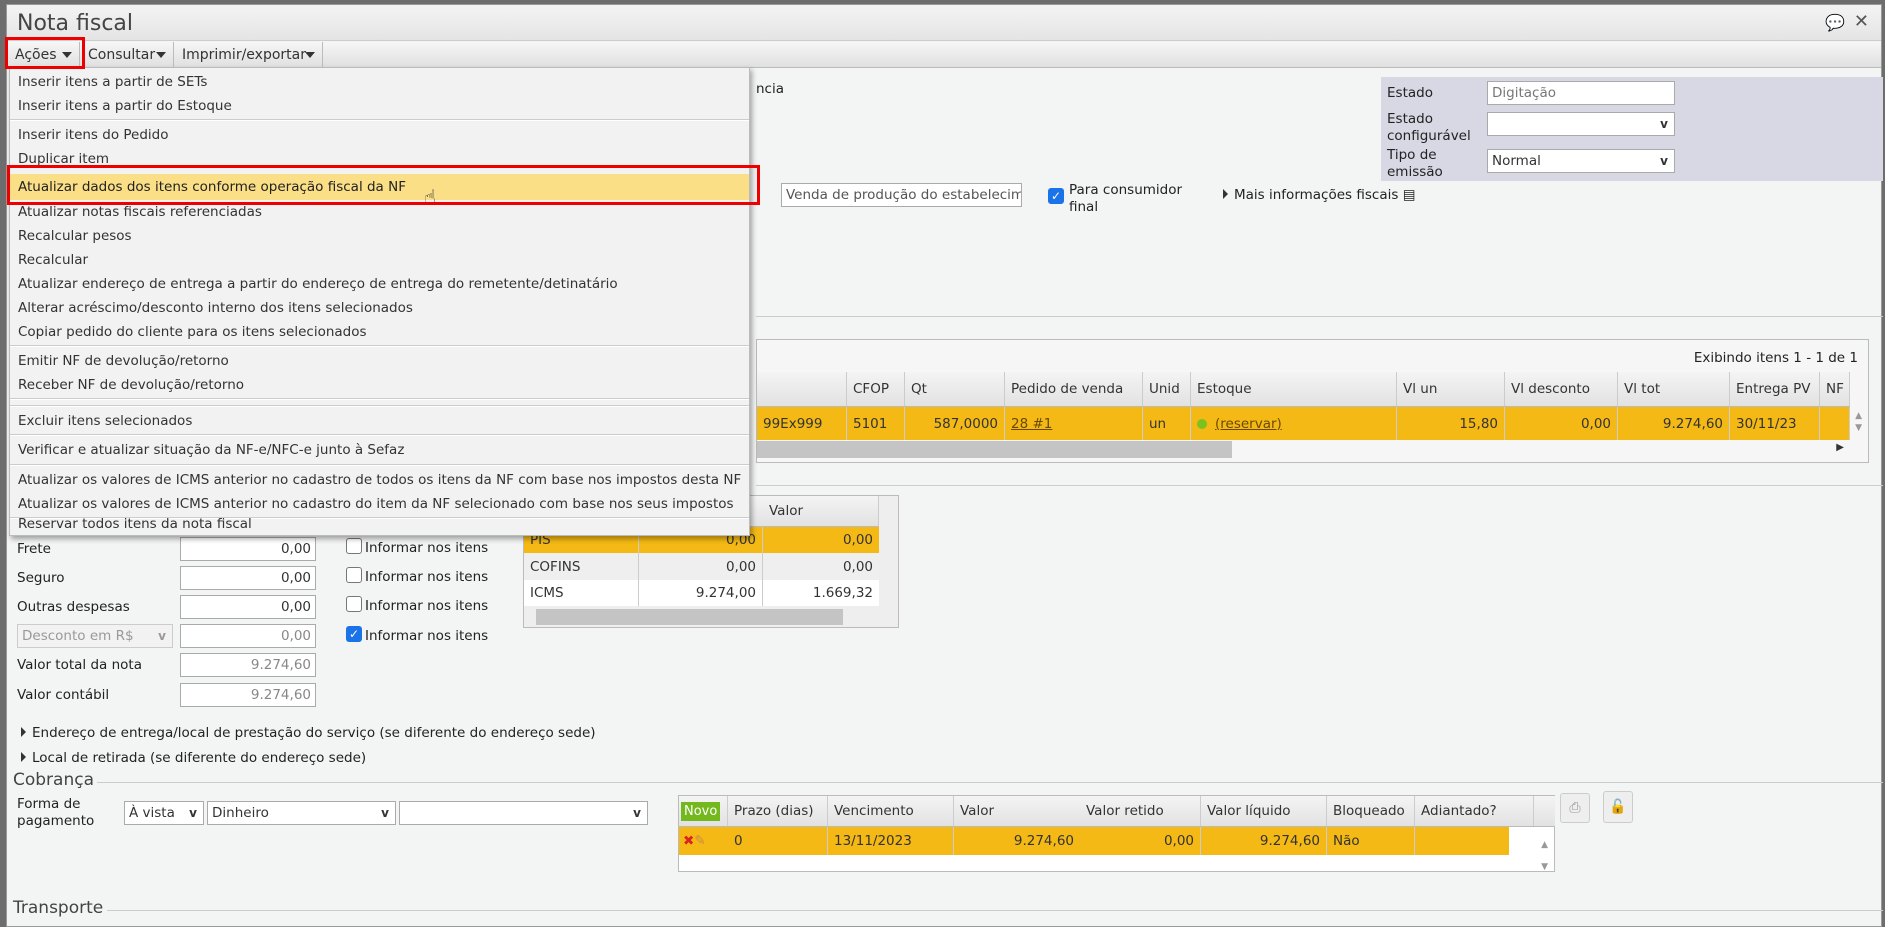 The height and width of the screenshot is (927, 1885). Describe the element at coordinates (248, 578) in the screenshot. I see `seguro-input: 0,00` at that location.